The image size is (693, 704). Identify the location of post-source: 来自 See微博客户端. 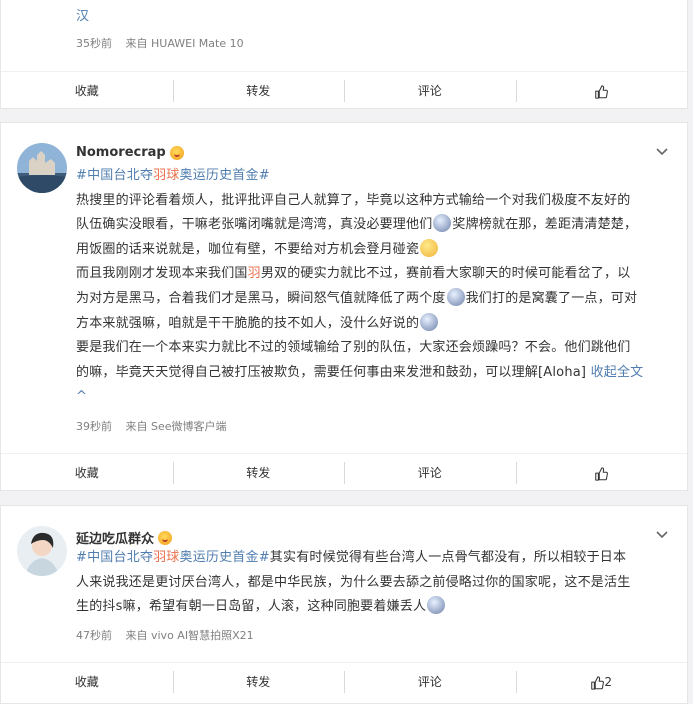
(176, 426).